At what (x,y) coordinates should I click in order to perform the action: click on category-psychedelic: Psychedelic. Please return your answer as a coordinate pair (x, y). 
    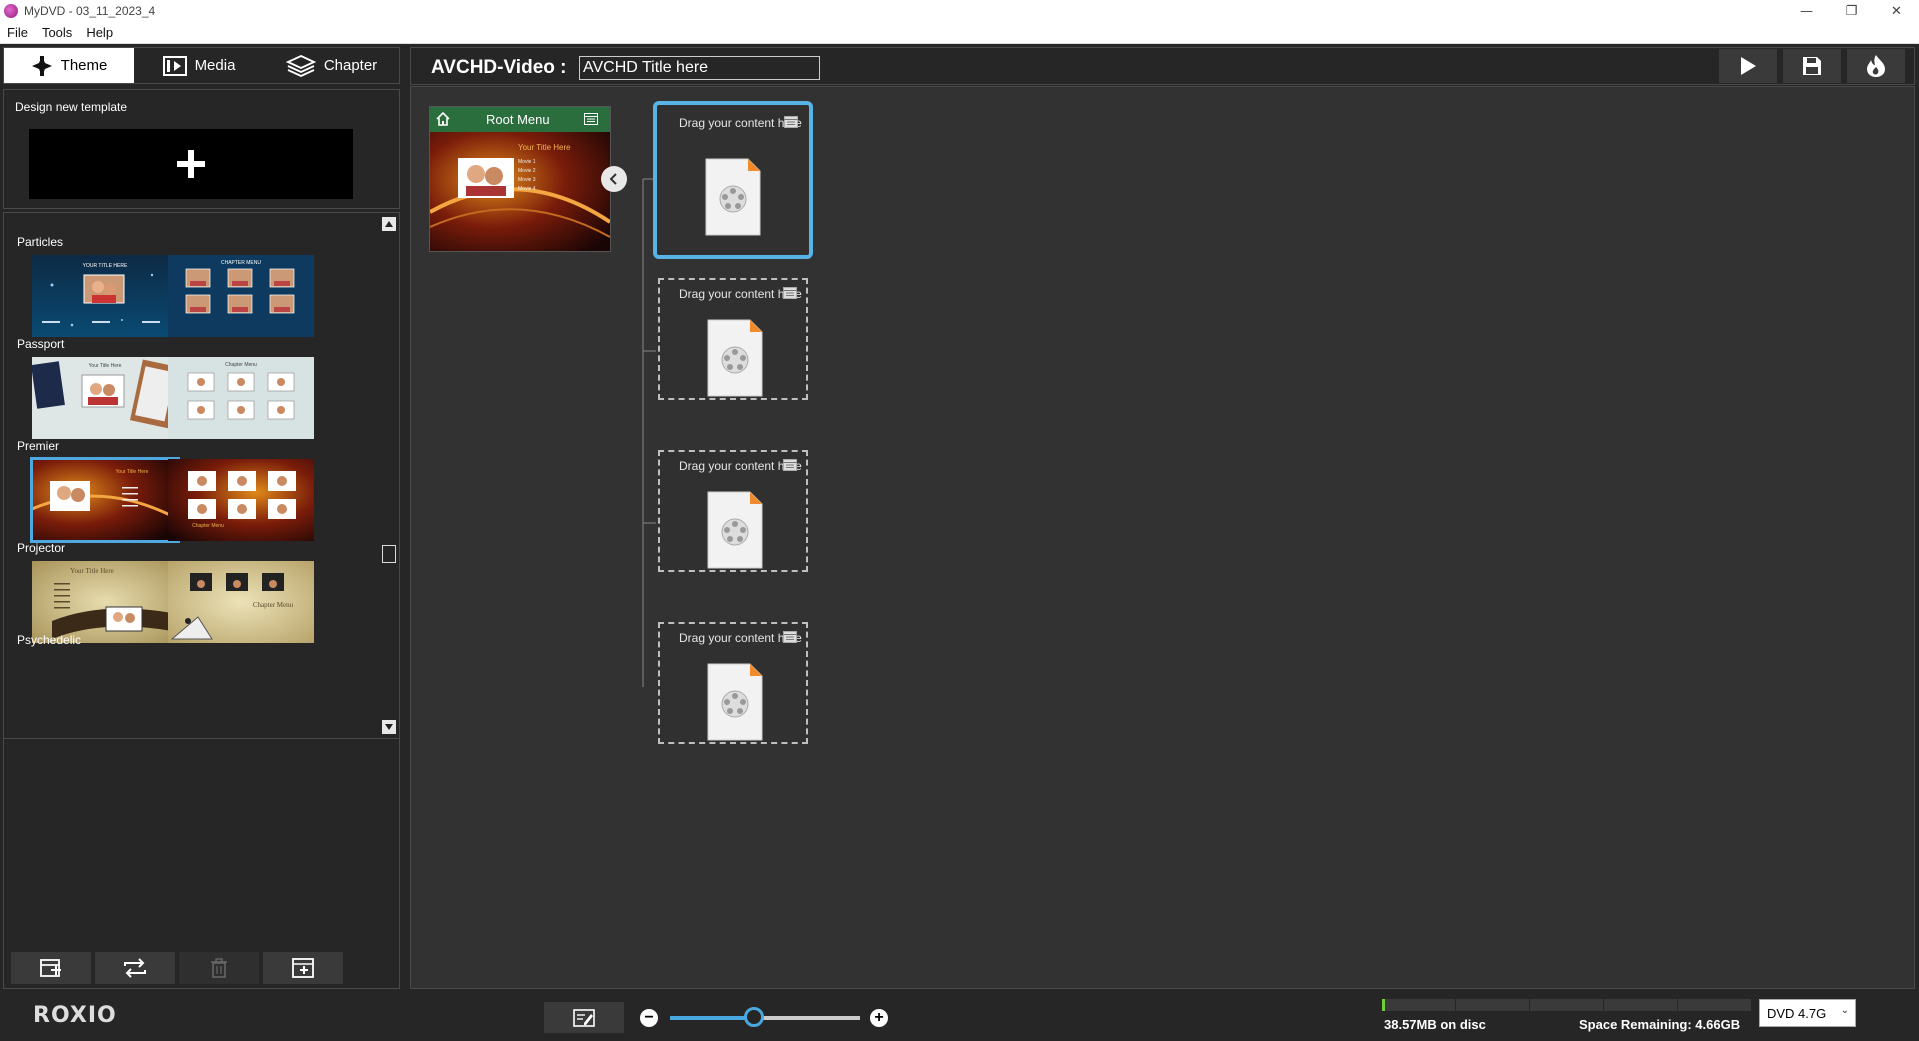
    Looking at the image, I should click on (49, 640).